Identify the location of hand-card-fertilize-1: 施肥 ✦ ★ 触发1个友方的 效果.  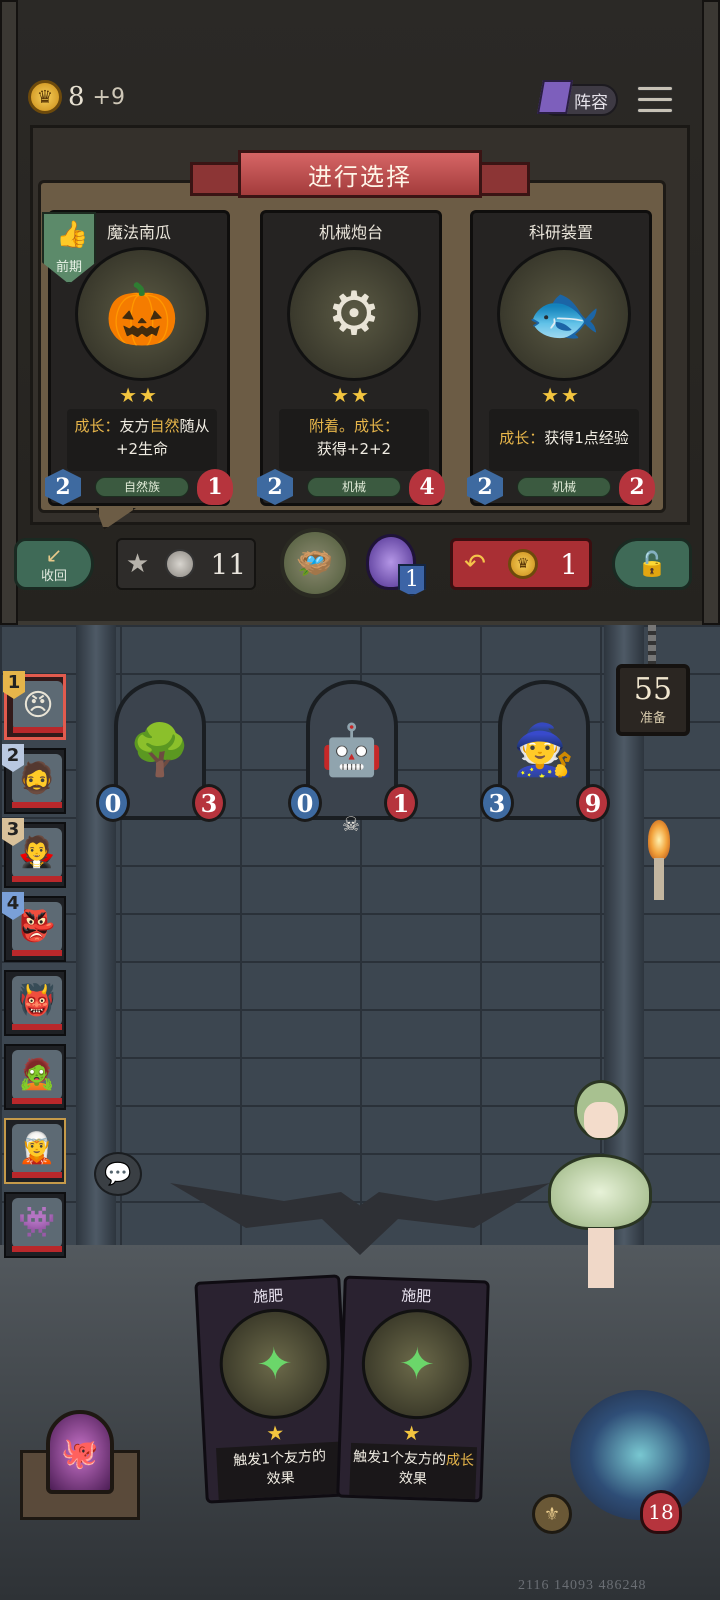
(273, 1389).